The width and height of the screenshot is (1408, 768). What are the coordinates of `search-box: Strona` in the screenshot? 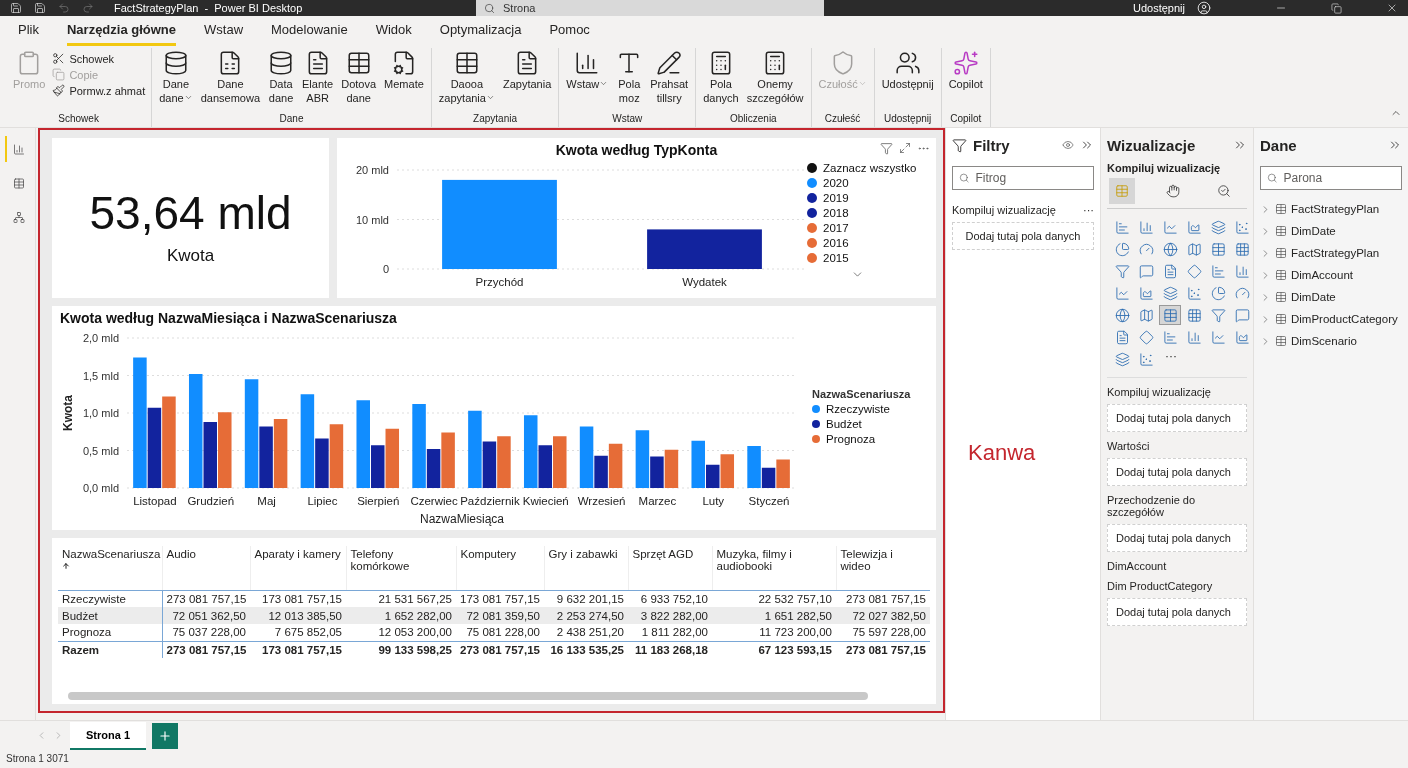 It's located at (650, 8).